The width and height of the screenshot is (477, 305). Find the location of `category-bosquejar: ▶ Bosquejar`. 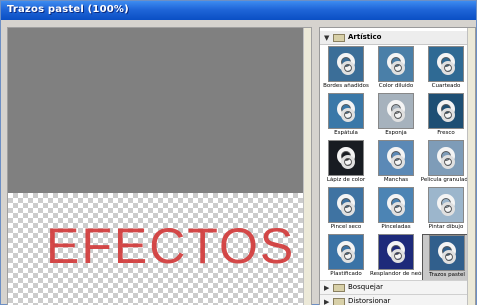

category-bosquejar: ▶ Bosquejar is located at coordinates (394, 287).